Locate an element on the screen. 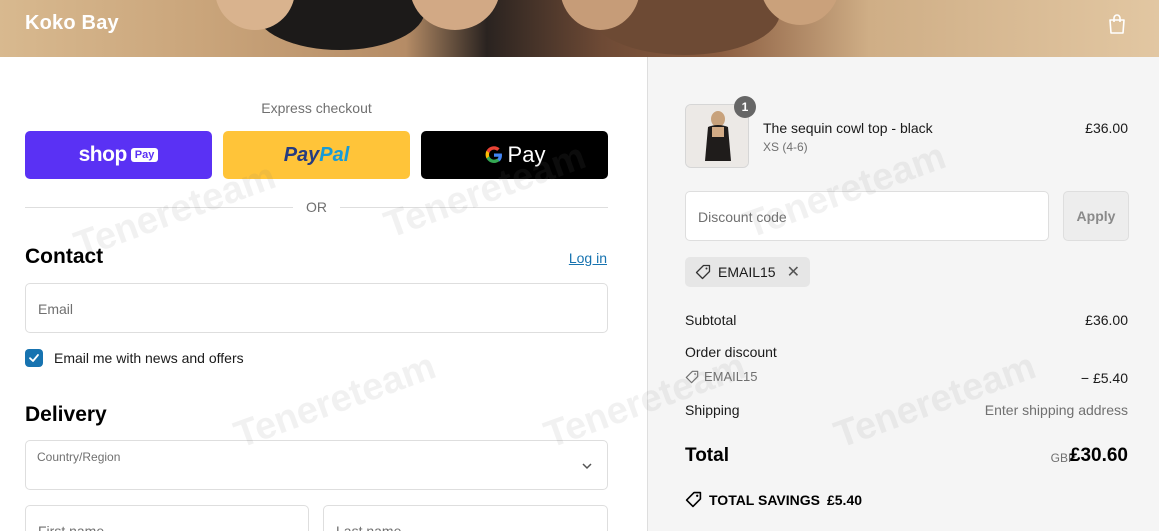 The width and height of the screenshot is (1159, 531). brand-logo: Koko Bay is located at coordinates (72, 23).